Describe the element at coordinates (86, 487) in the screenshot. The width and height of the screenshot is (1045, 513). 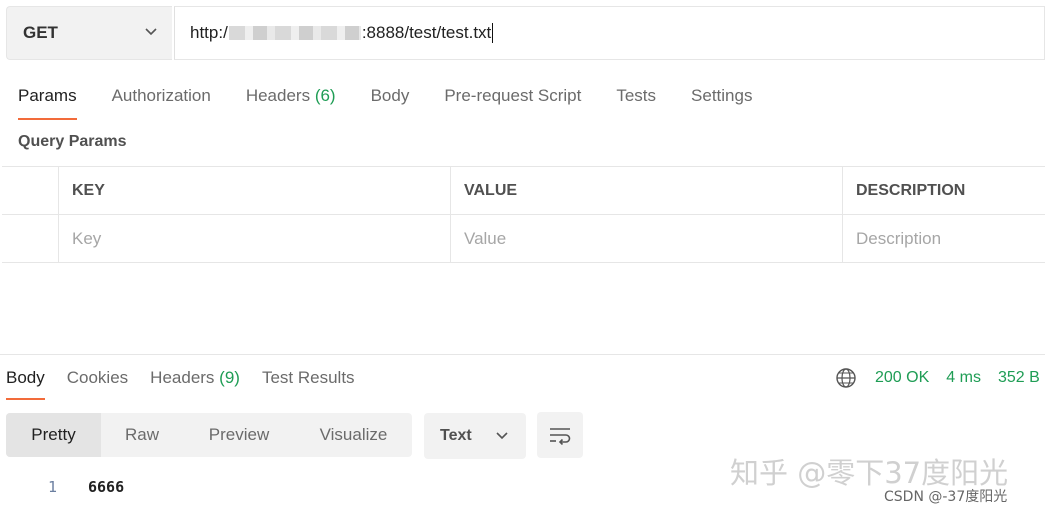
I see `response-body-line: 1 6666` at that location.